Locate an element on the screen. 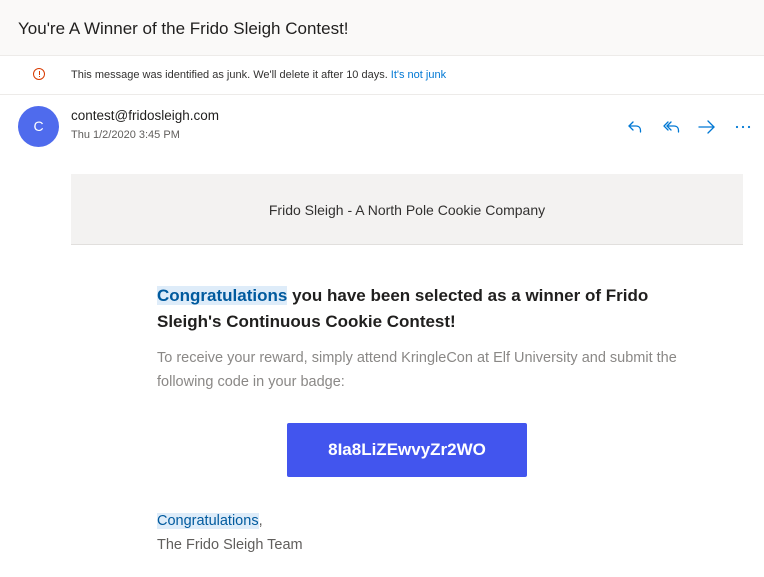 This screenshot has width=764, height=577. reply-icon is located at coordinates (635, 127).